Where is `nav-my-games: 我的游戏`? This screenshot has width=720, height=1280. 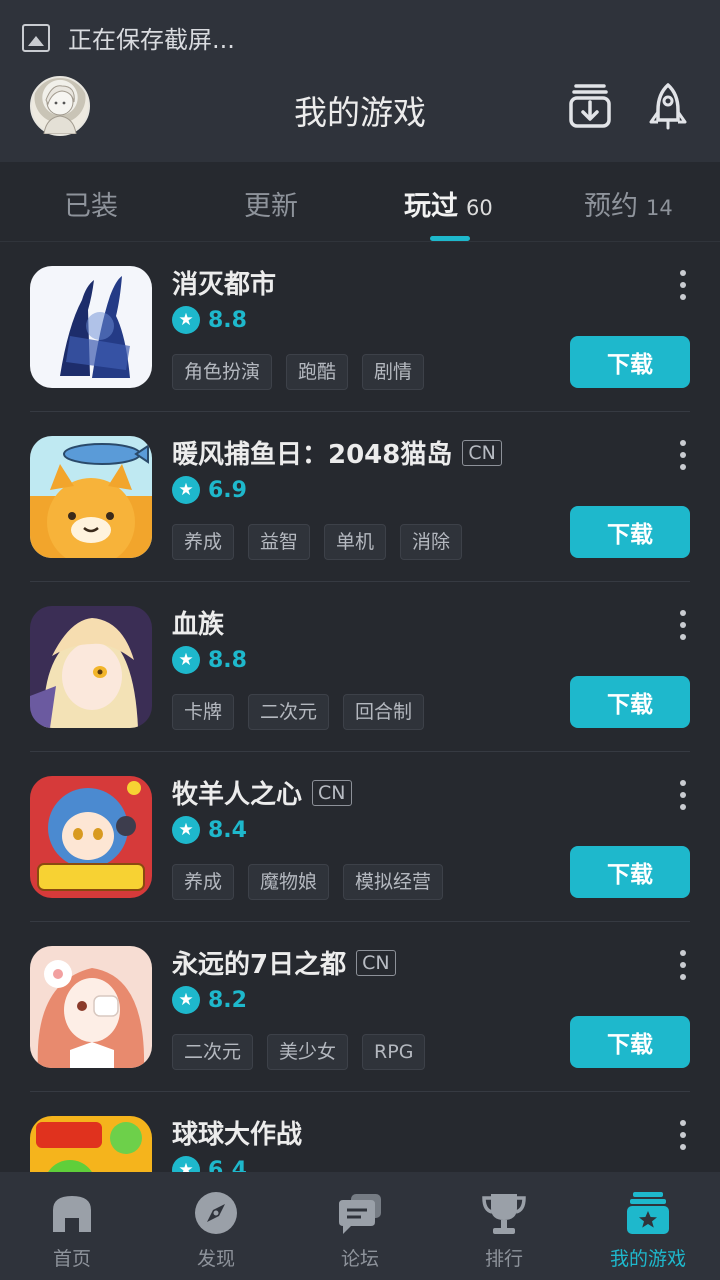 nav-my-games: 我的游戏 is located at coordinates (648, 1226).